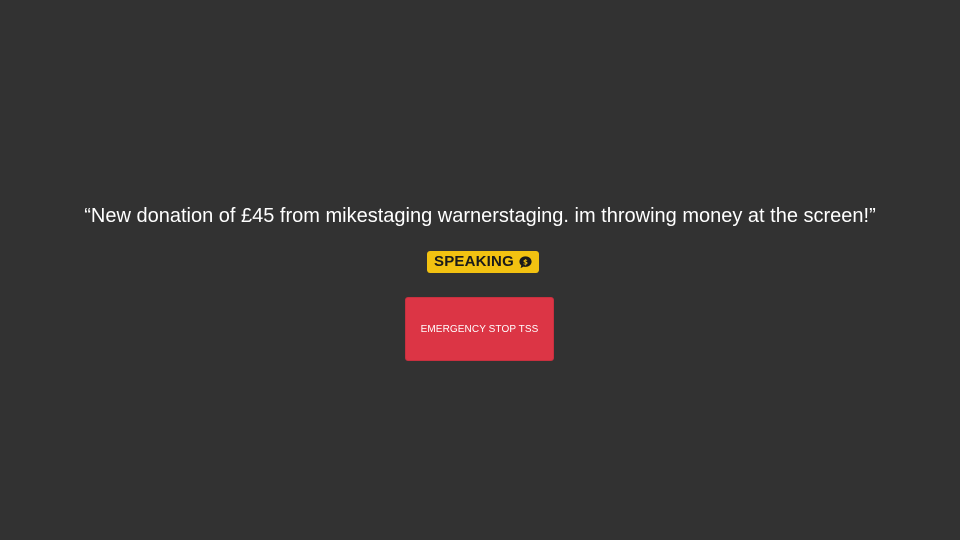 This screenshot has height=540, width=960. I want to click on speech-bubble-dollar-icon: $, so click(525, 262).